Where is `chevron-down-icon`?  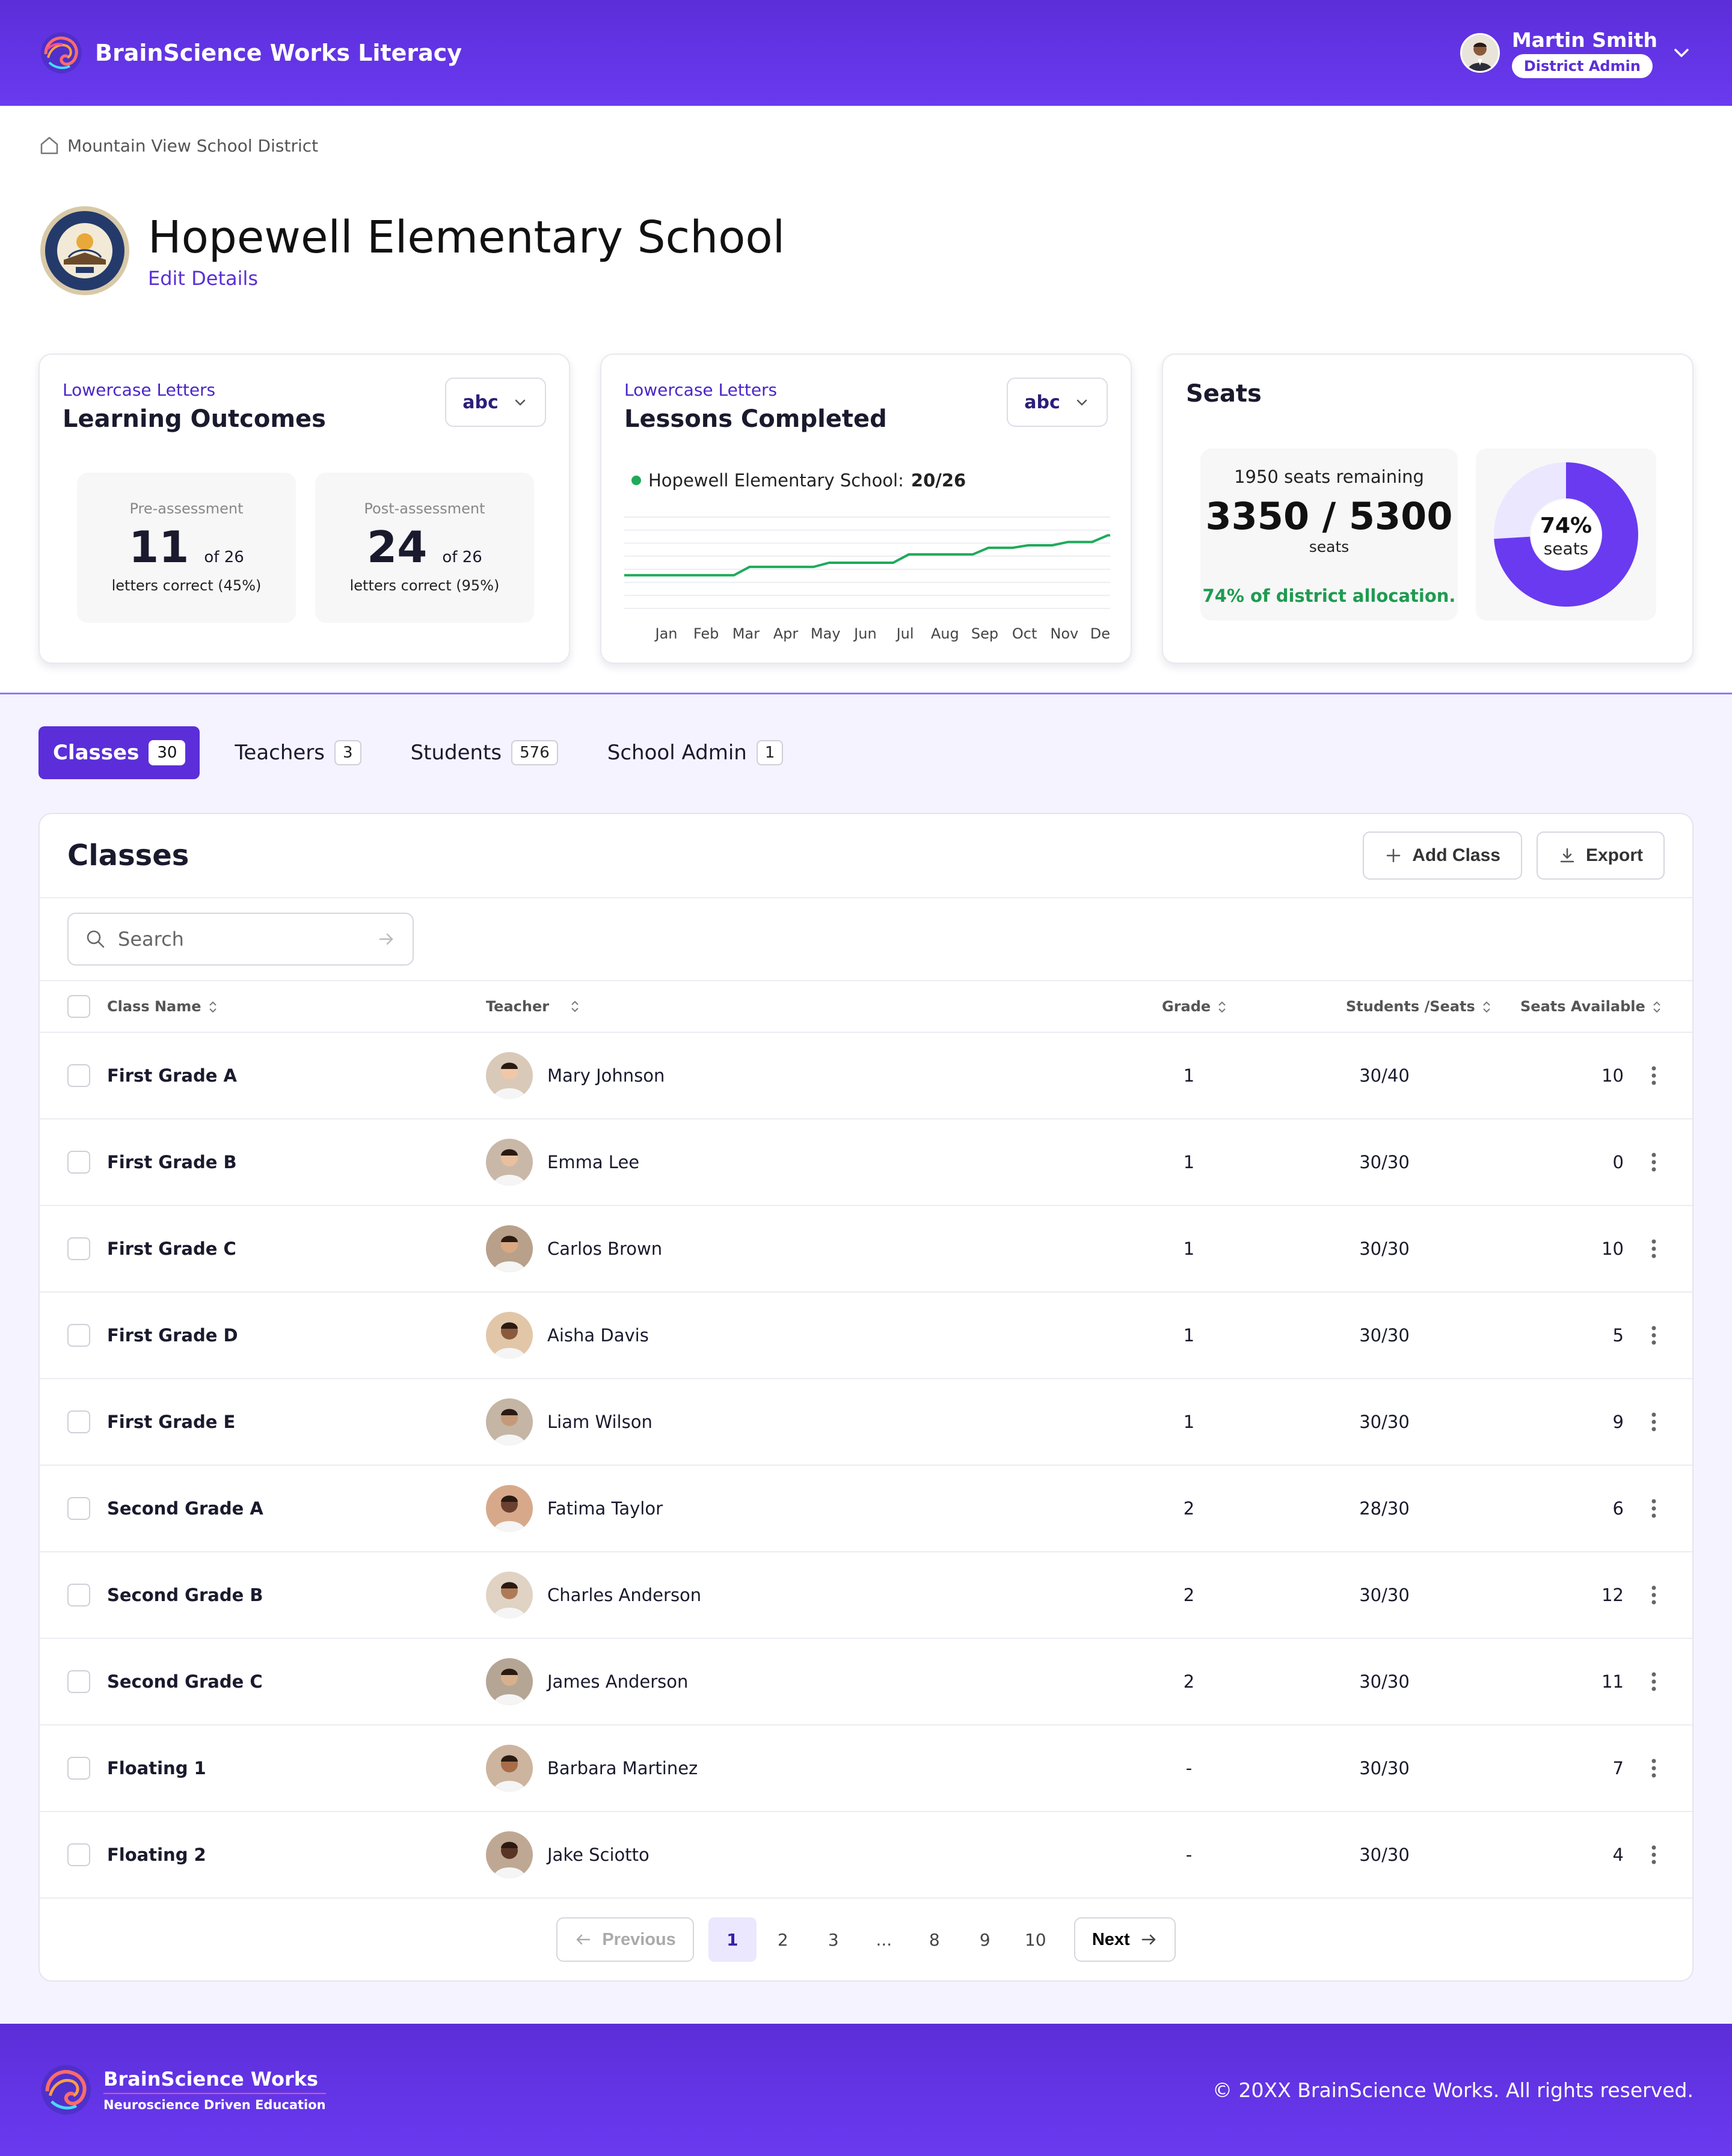
chevron-down-icon is located at coordinates (1681, 53).